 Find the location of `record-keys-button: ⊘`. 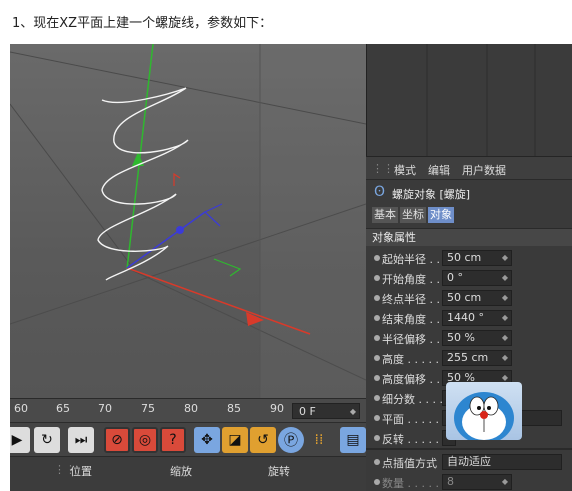

record-keys-button: ⊘ is located at coordinates (117, 440).